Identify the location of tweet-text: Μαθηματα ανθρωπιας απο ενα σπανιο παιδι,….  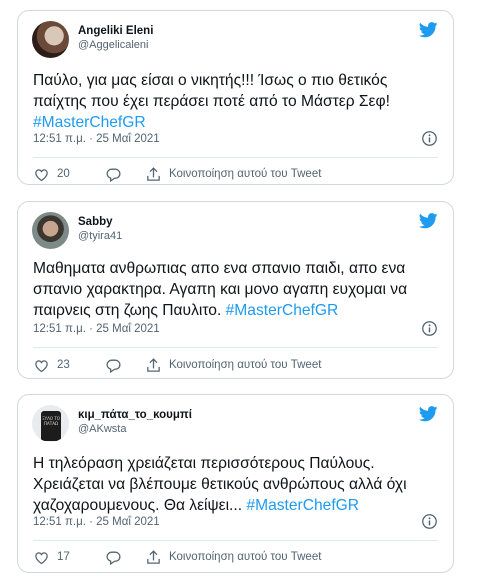
(236, 289).